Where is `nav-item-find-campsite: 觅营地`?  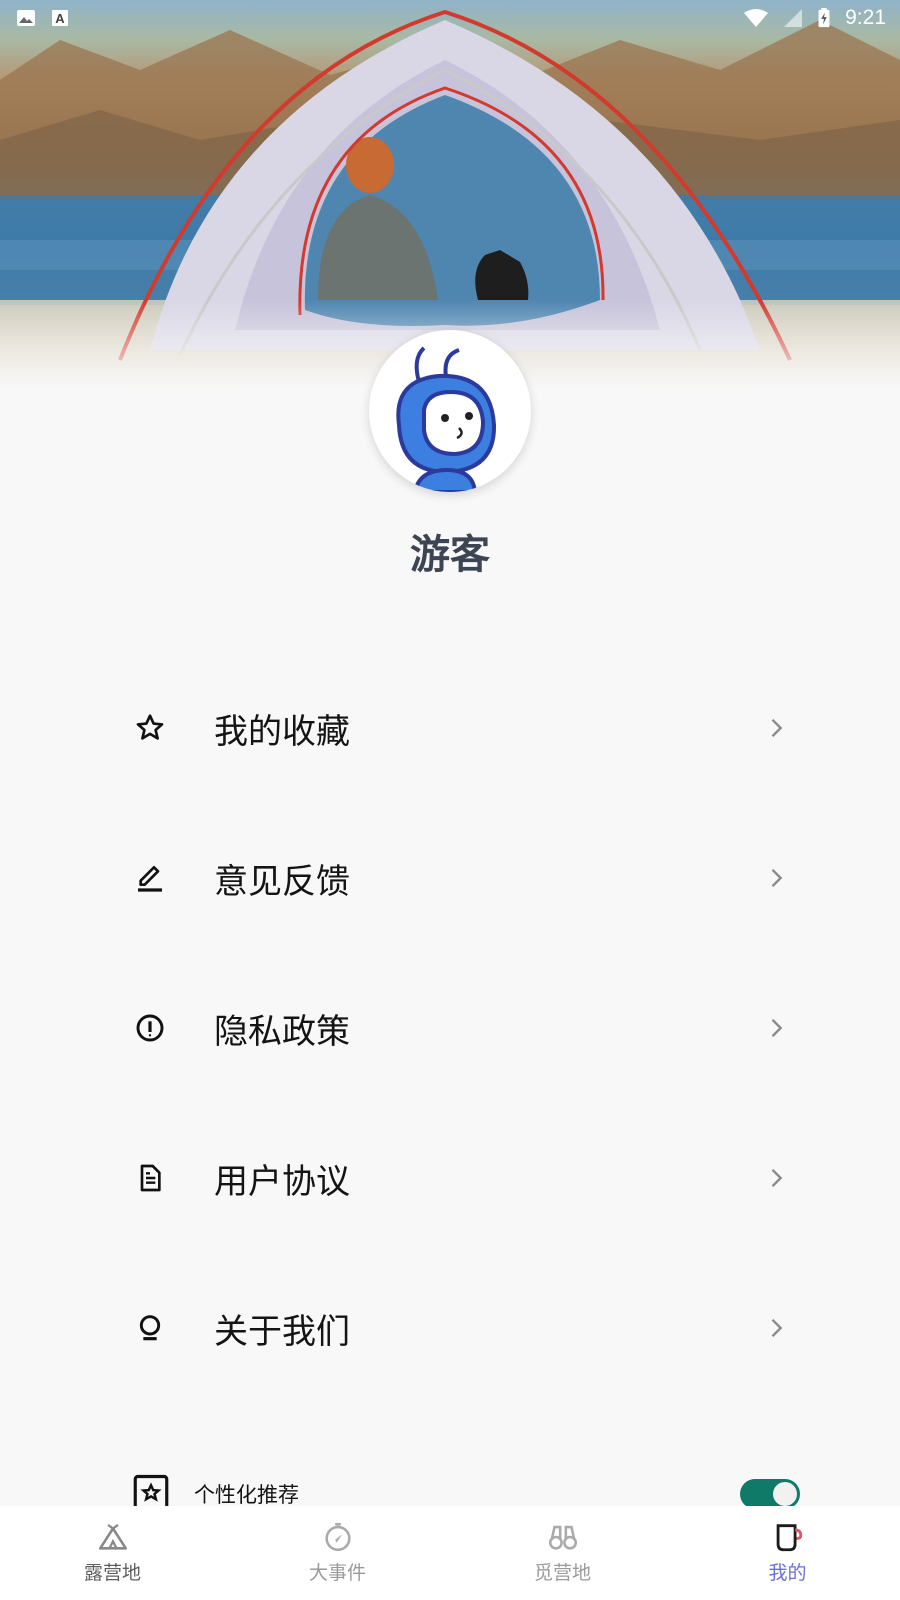 nav-item-find-campsite: 觅营地 is located at coordinates (562, 1553).